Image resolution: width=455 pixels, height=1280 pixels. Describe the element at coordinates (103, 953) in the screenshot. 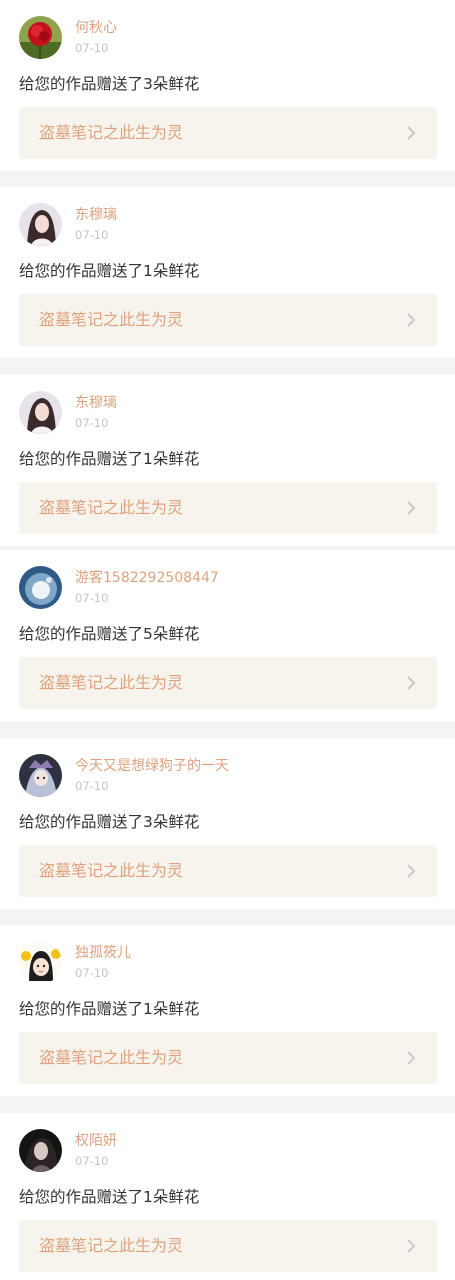

I see `username: 独孤筱儿` at that location.